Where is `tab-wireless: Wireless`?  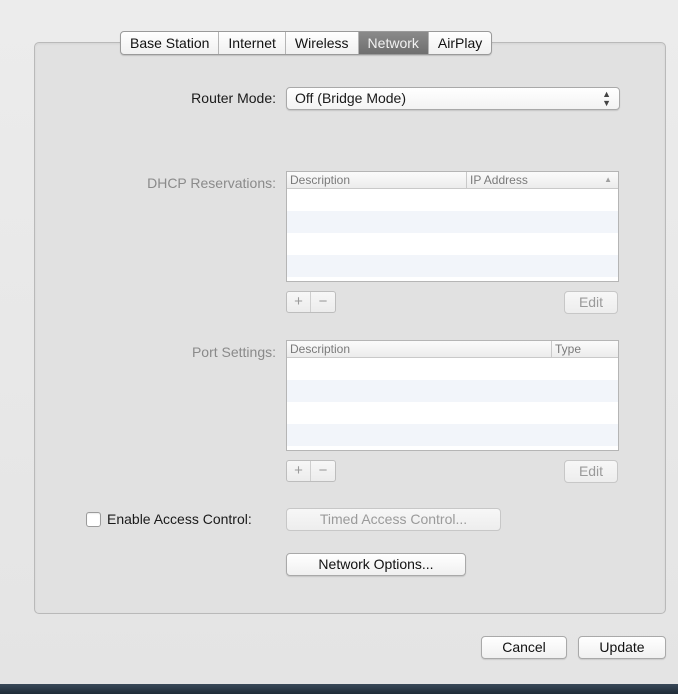 tab-wireless: Wireless is located at coordinates (322, 43).